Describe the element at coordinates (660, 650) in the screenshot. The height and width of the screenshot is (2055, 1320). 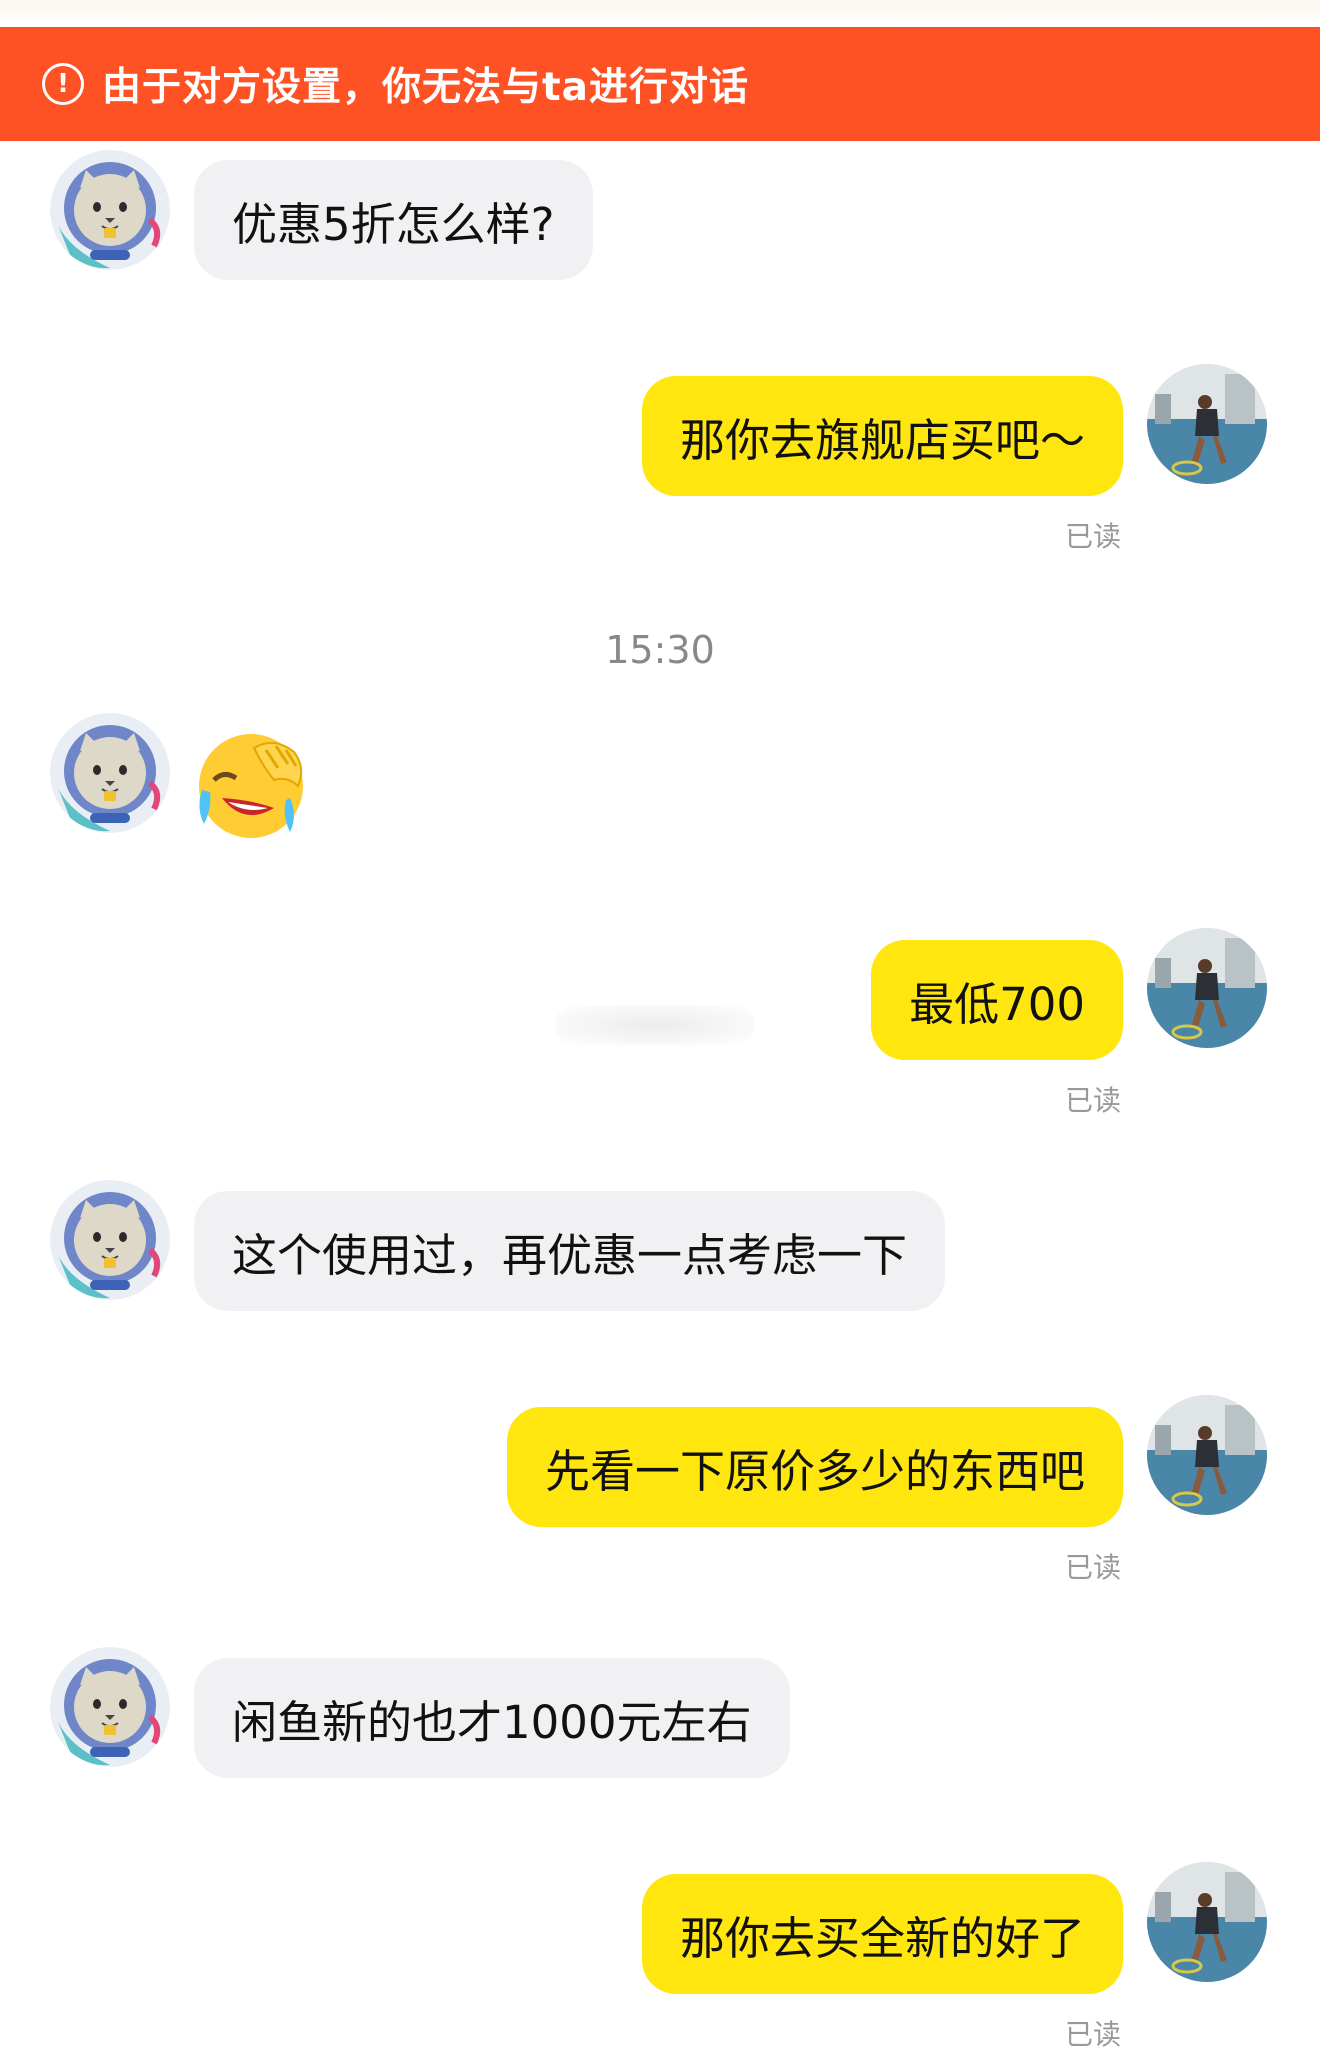
I see `timestamp: 15:30` at that location.